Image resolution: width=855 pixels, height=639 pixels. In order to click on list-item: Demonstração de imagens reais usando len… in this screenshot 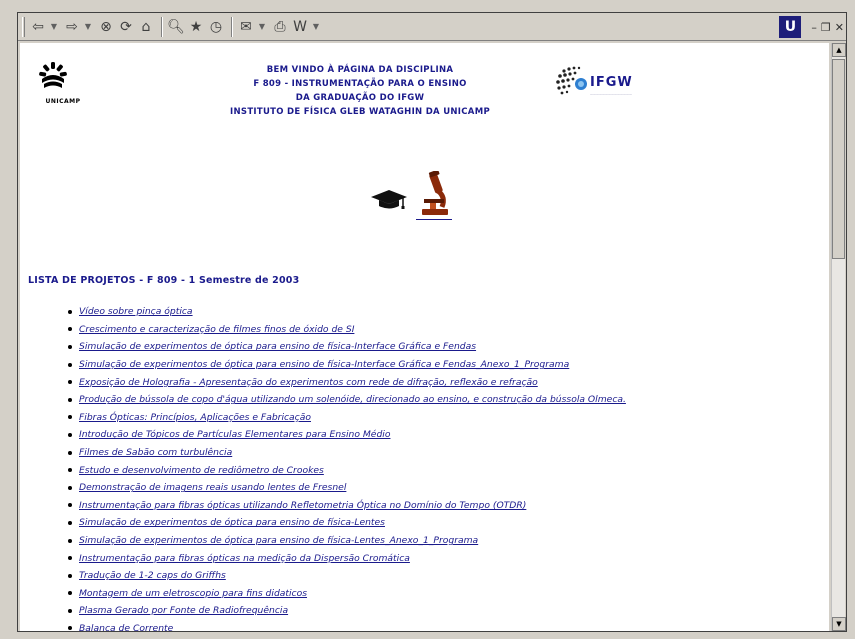, I will do `click(347, 488)`.